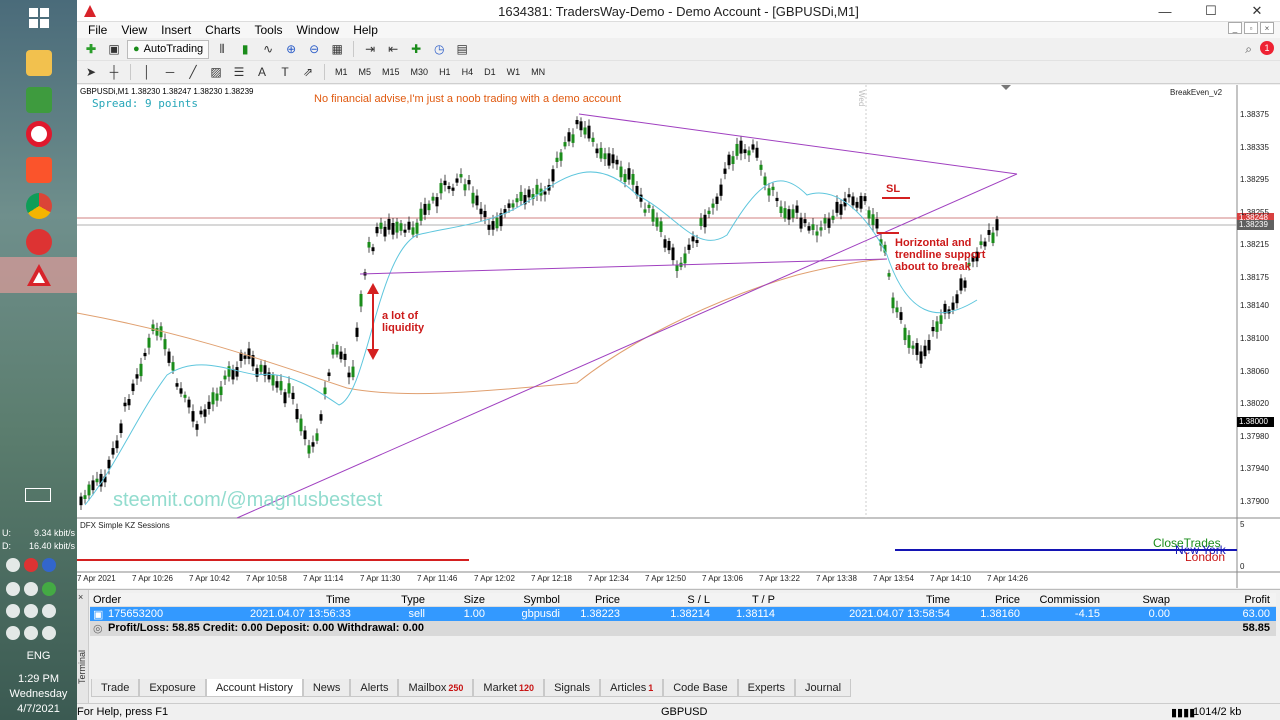 The width and height of the screenshot is (1280, 720). I want to click on trendline-button: ╱, so click(193, 72).